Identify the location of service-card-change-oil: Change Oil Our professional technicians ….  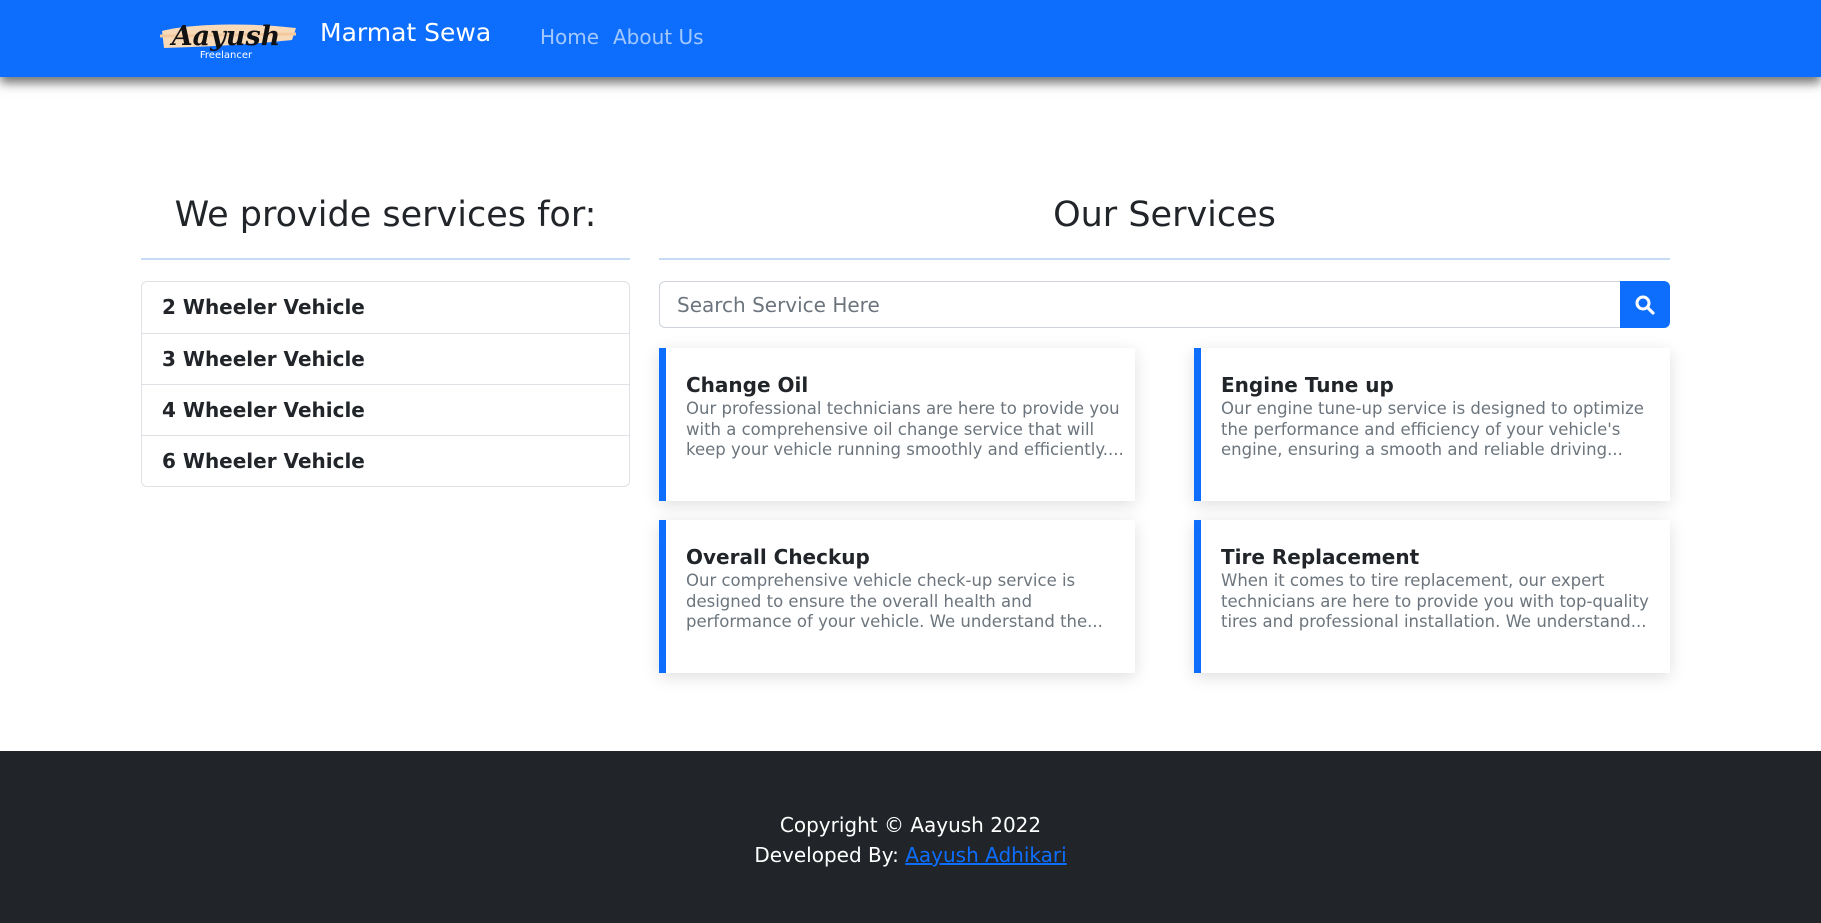
(897, 424).